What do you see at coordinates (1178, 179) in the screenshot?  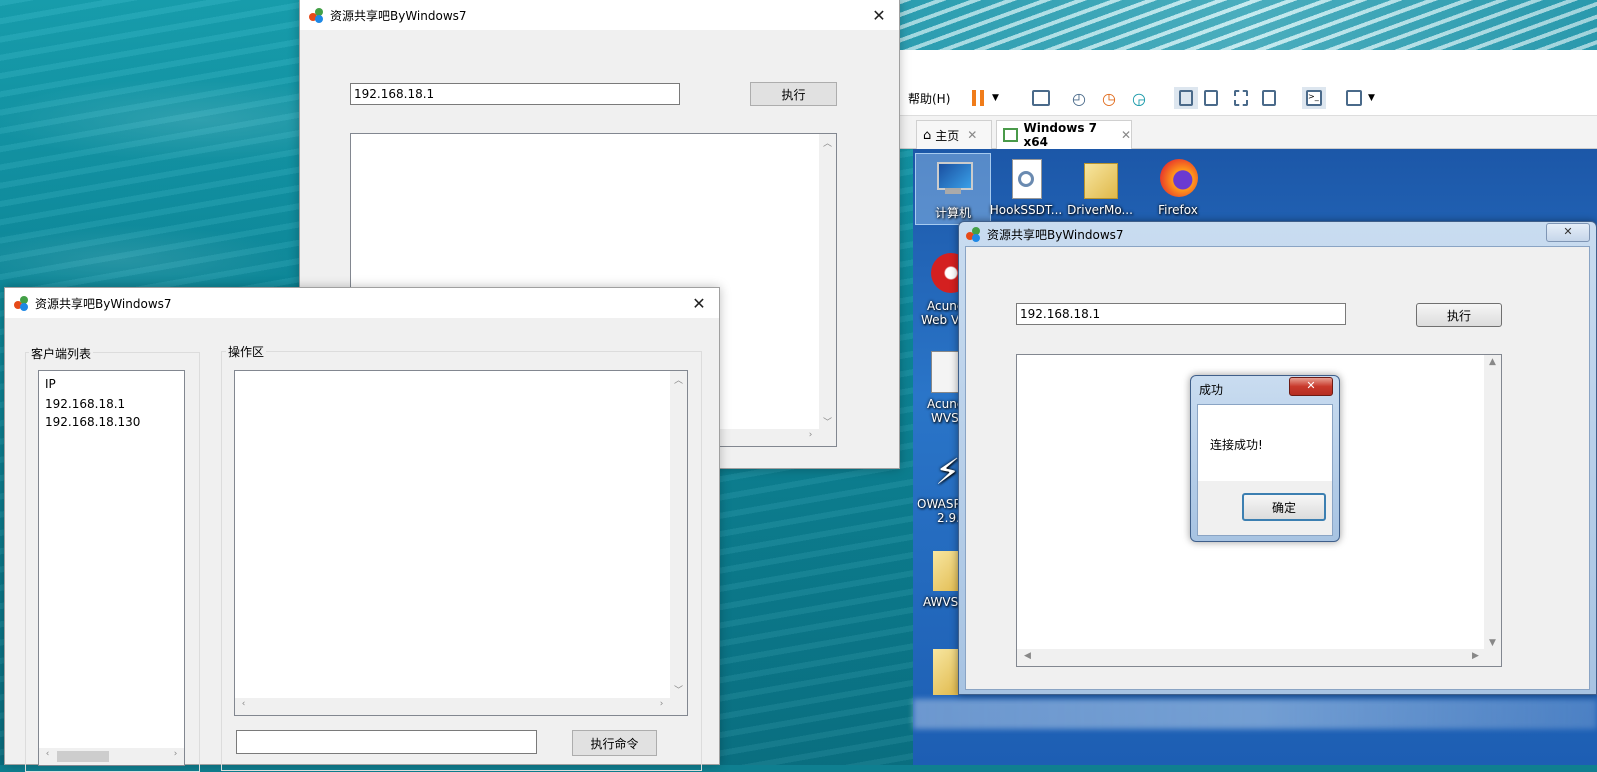 I see `firefox-icon` at bounding box center [1178, 179].